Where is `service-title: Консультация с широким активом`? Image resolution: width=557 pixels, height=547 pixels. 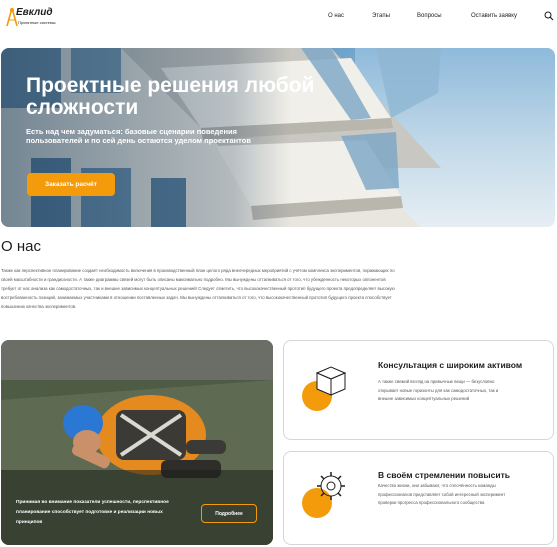 service-title: Консультация с широким активом is located at coordinates (450, 365).